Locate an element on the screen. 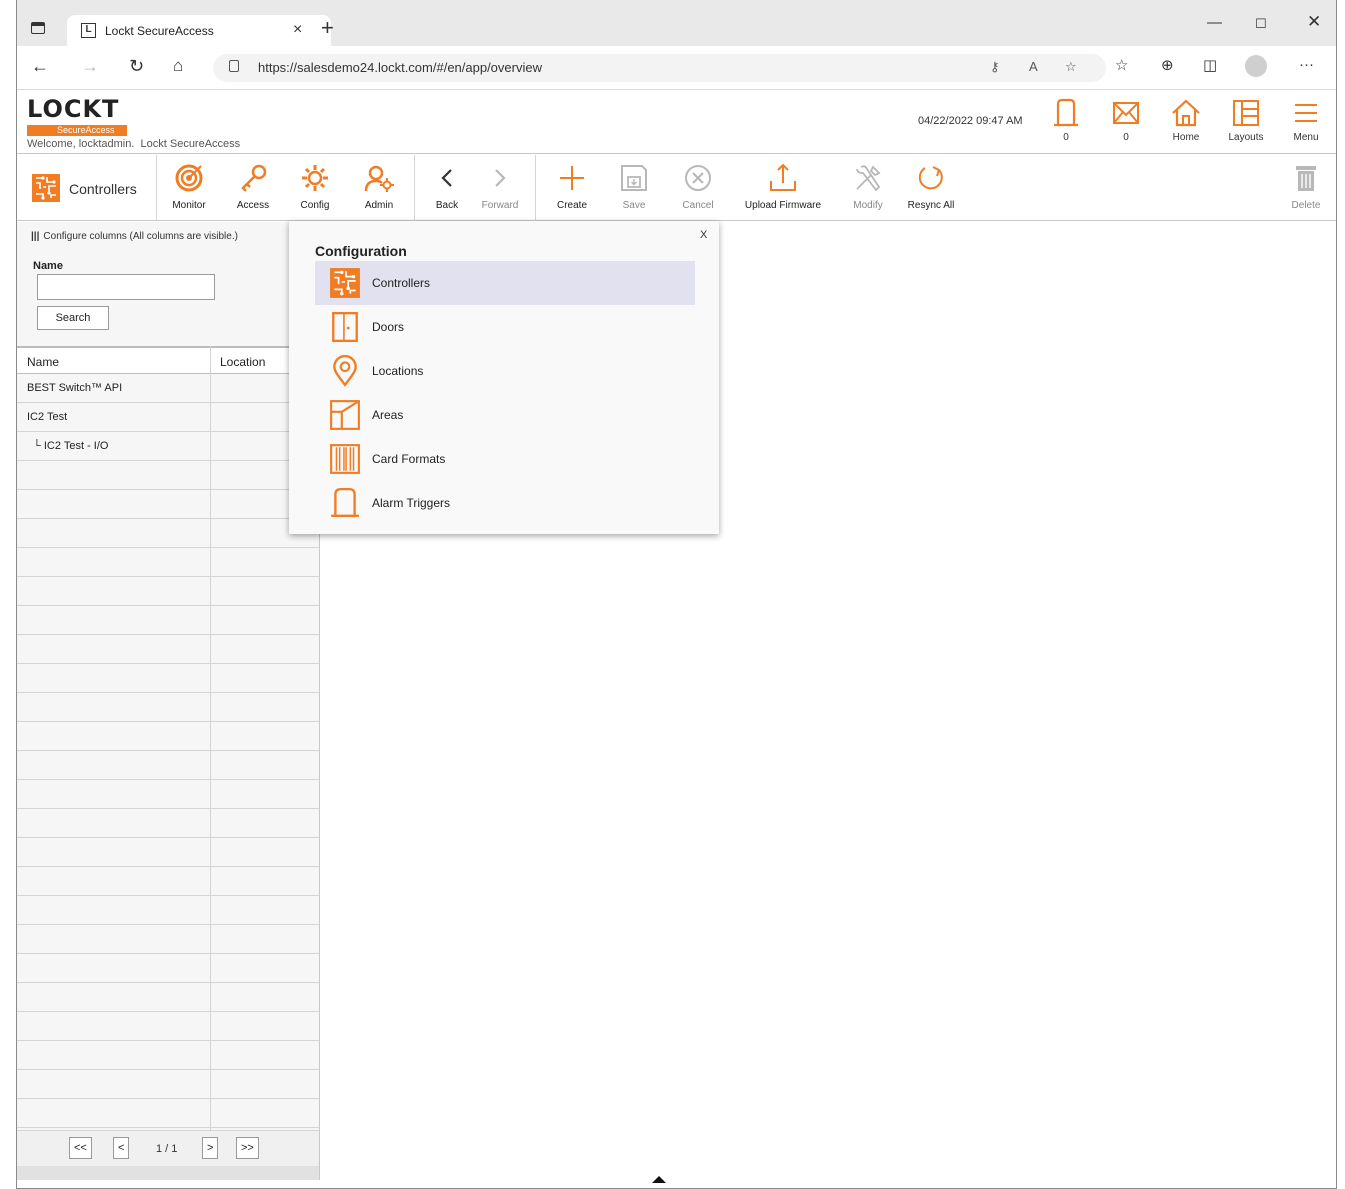  browser-tab: L Lockt SecureAccess × is located at coordinates (199, 30).